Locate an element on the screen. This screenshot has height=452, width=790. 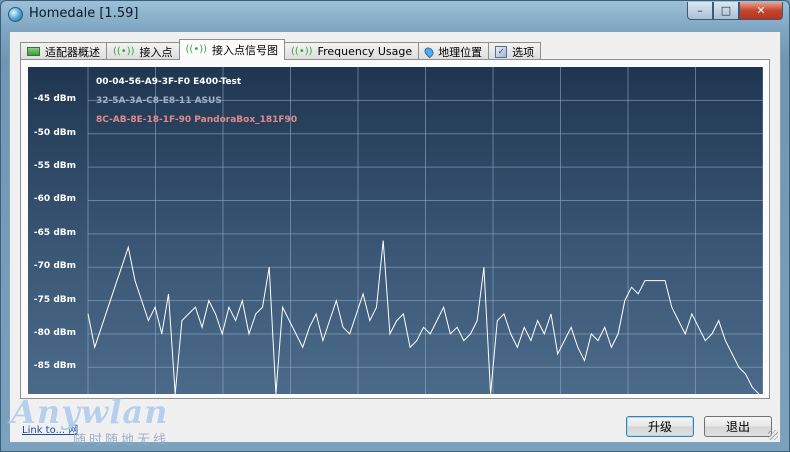
close-button: ✕ is located at coordinates (761, 11).